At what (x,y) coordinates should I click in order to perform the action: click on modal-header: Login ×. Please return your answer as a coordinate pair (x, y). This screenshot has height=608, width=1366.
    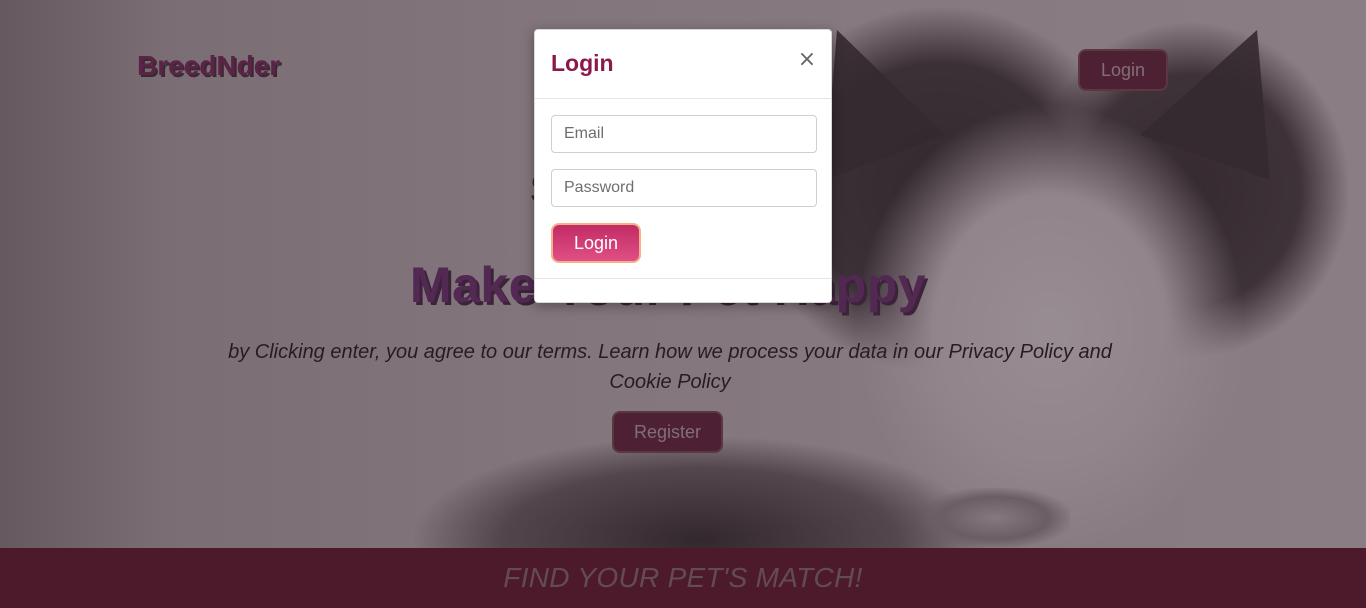
    Looking at the image, I should click on (683, 64).